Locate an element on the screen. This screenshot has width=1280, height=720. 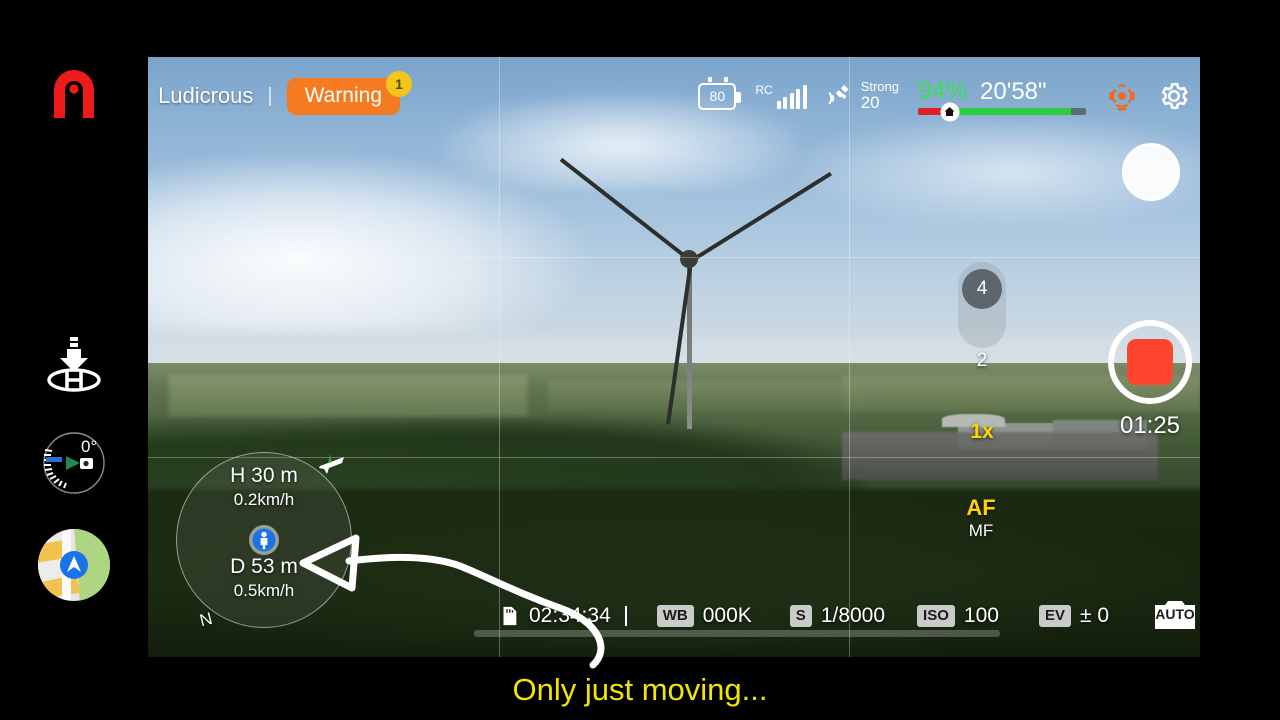
app-logo is located at coordinates (74, 95).